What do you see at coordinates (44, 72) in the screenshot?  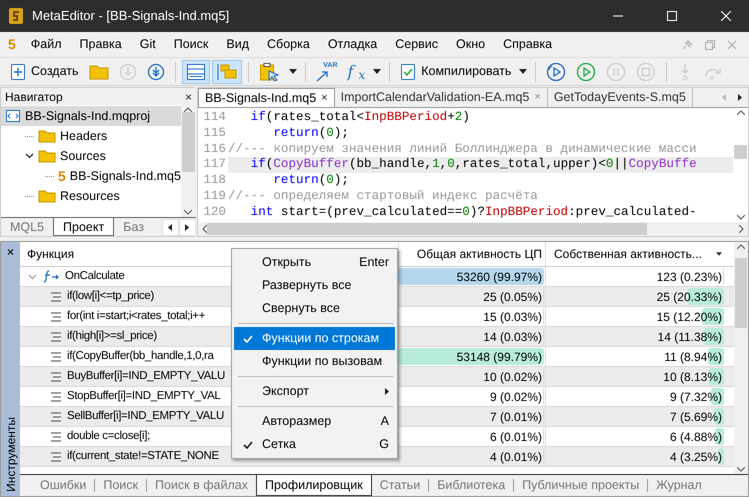 I see `toolbar-button: Создать` at bounding box center [44, 72].